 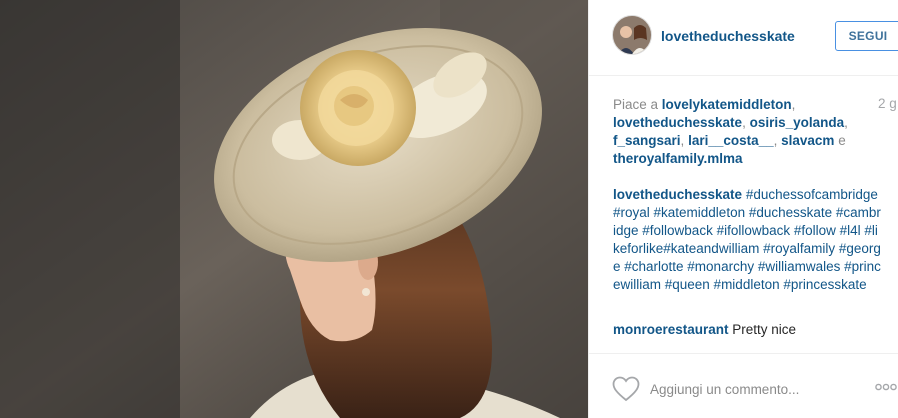 I want to click on liker-link: lari__costa__, so click(x=731, y=140).